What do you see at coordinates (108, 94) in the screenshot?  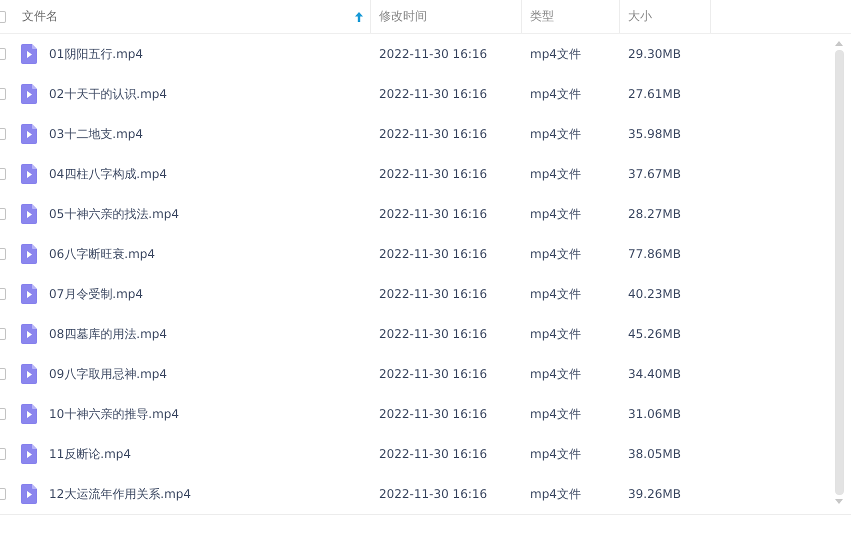 I see `file-name: 02十天干的认识.mp4` at bounding box center [108, 94].